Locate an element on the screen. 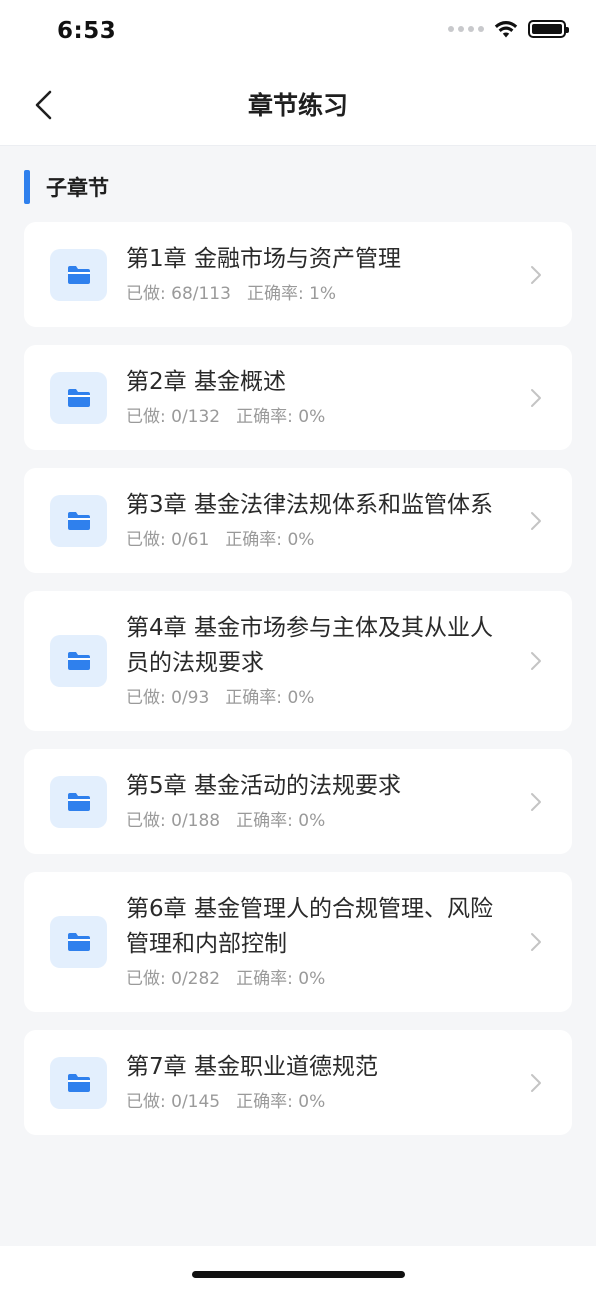 Image resolution: width=596 pixels, height=1290 pixels. chapter-card: 第3章 基金法律法规体系和监管体系 已做: 0/61 正确率: 0% is located at coordinates (298, 520).